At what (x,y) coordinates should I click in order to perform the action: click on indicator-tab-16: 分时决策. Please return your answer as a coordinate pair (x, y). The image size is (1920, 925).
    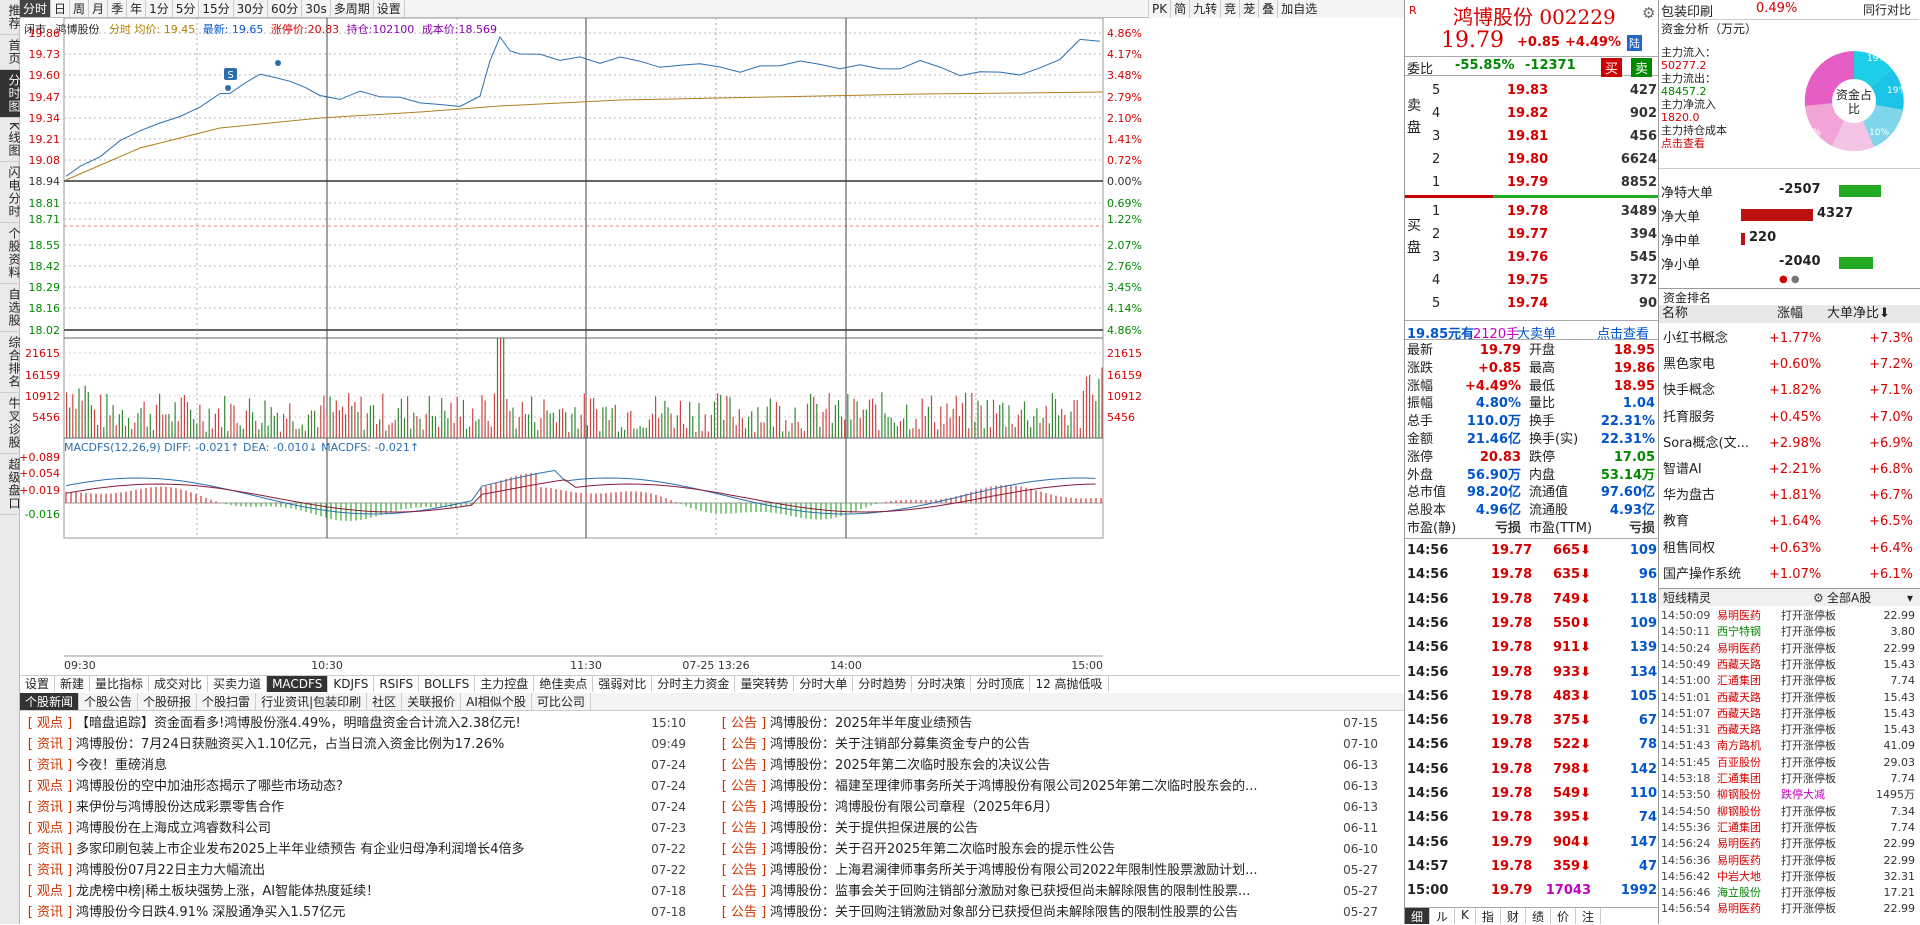
    Looking at the image, I should click on (942, 684).